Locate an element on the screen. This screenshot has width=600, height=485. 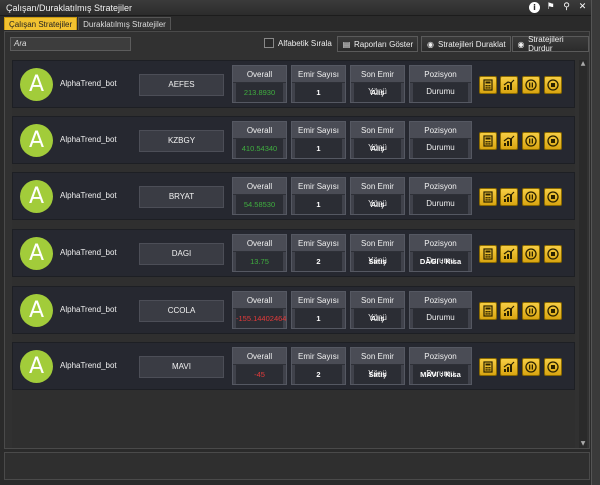
last-order-direction-cell: Son Emir YönüSatış is located at coordinates (377, 366).